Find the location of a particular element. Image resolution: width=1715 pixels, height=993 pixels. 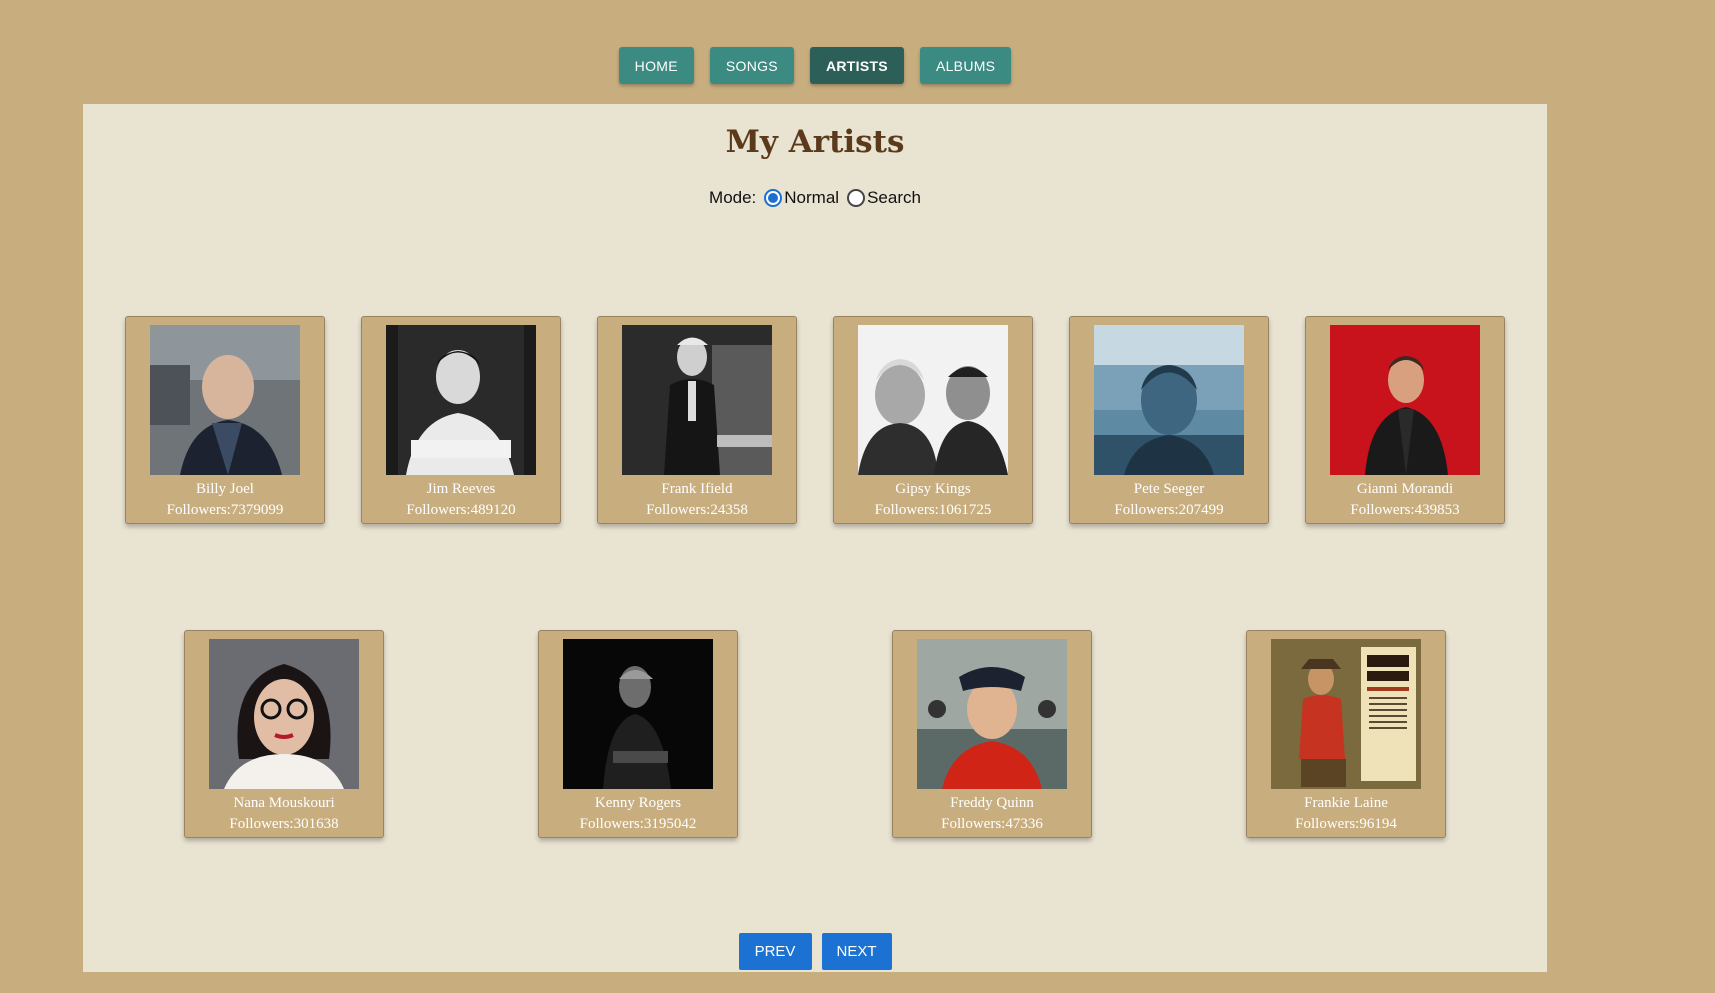

artist-name: Kenny Rogers is located at coordinates (638, 803).